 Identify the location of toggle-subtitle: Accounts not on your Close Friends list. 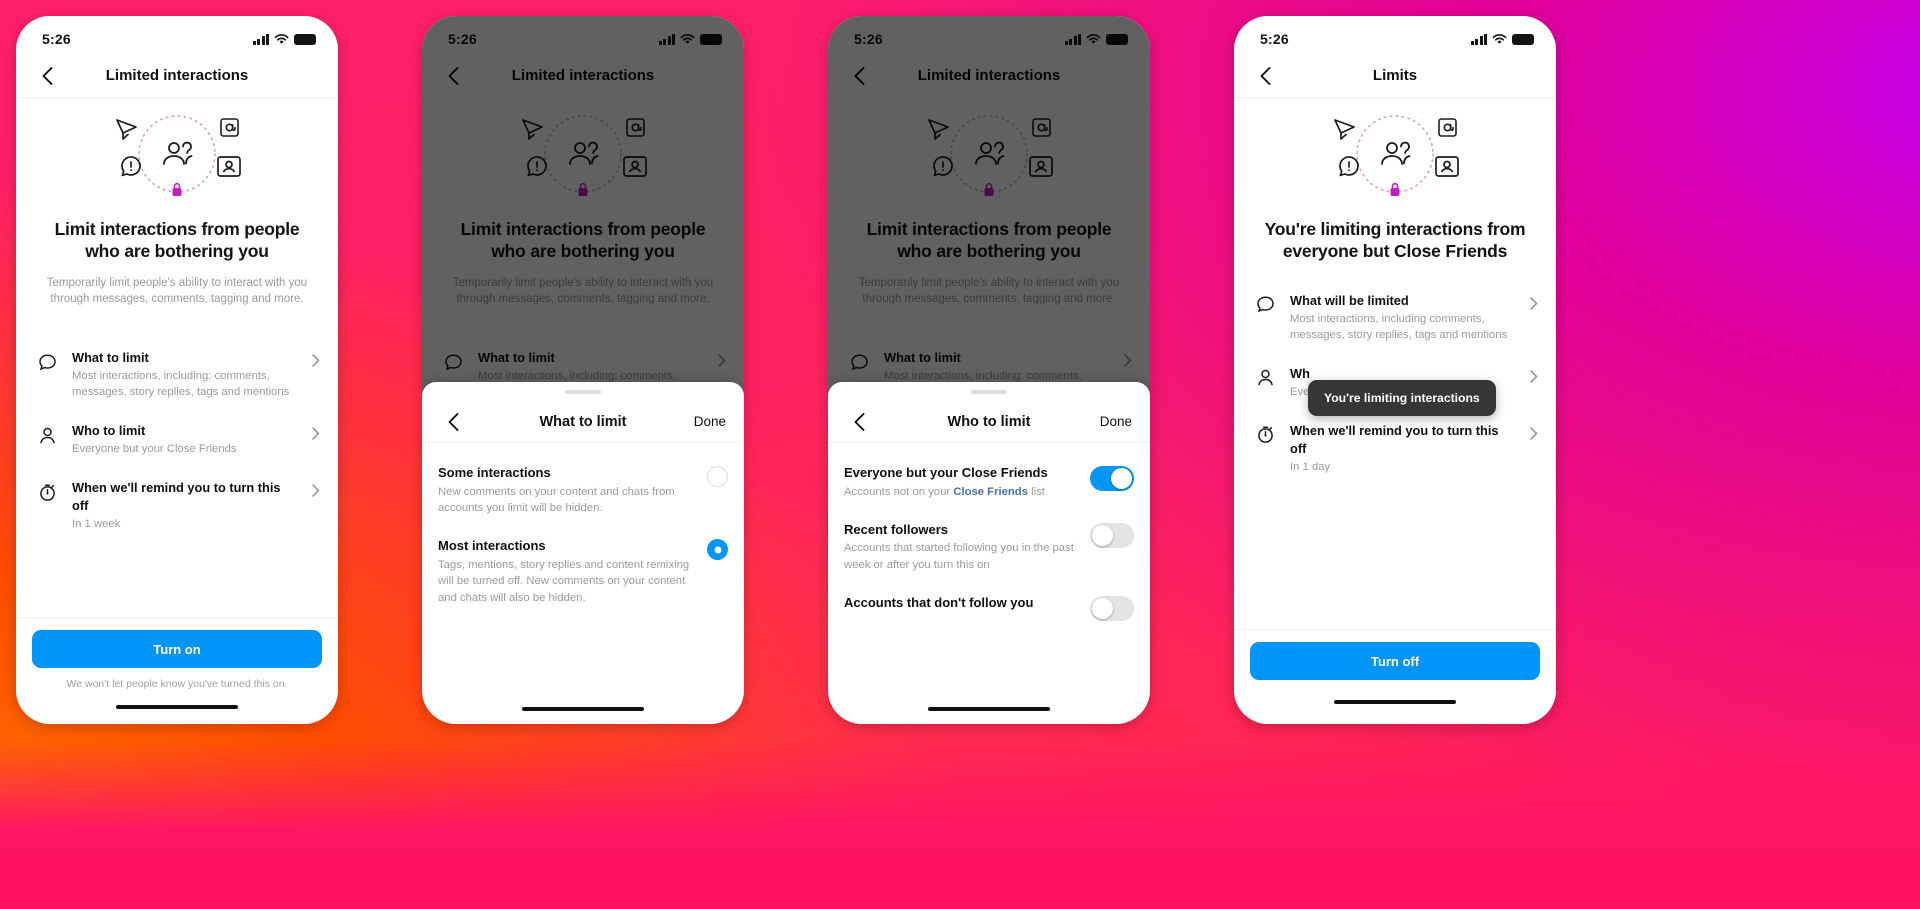
(961, 492).